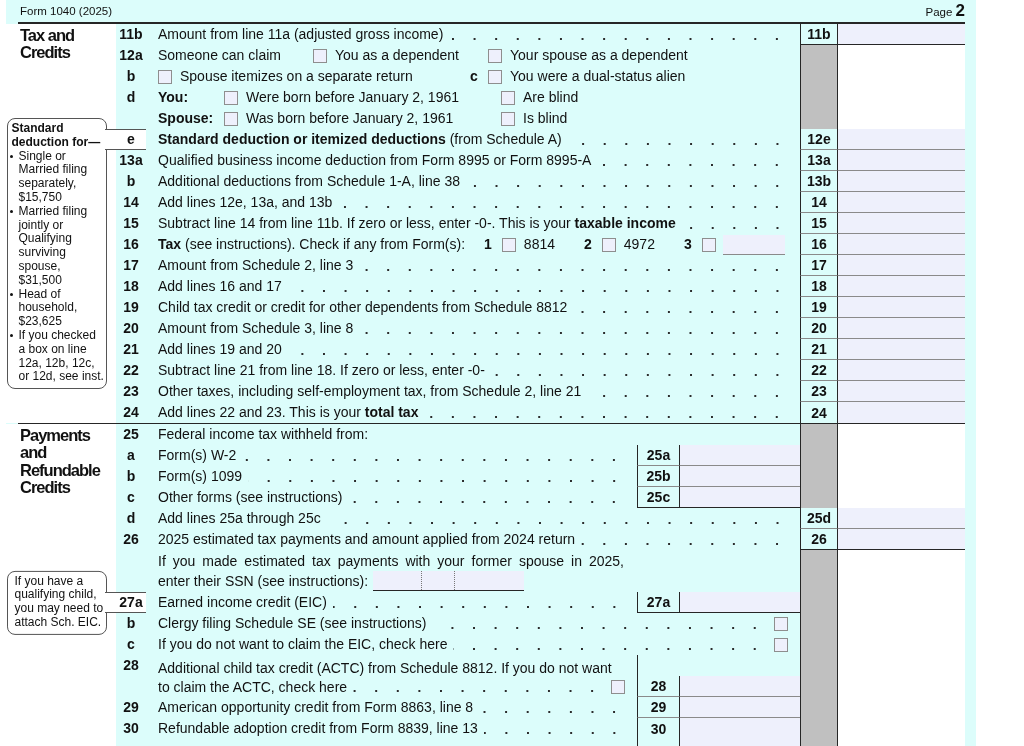 The image size is (1024, 746). Describe the element at coordinates (263, 581) in the screenshot. I see `line-text: enter their SSN (see instructions):` at that location.